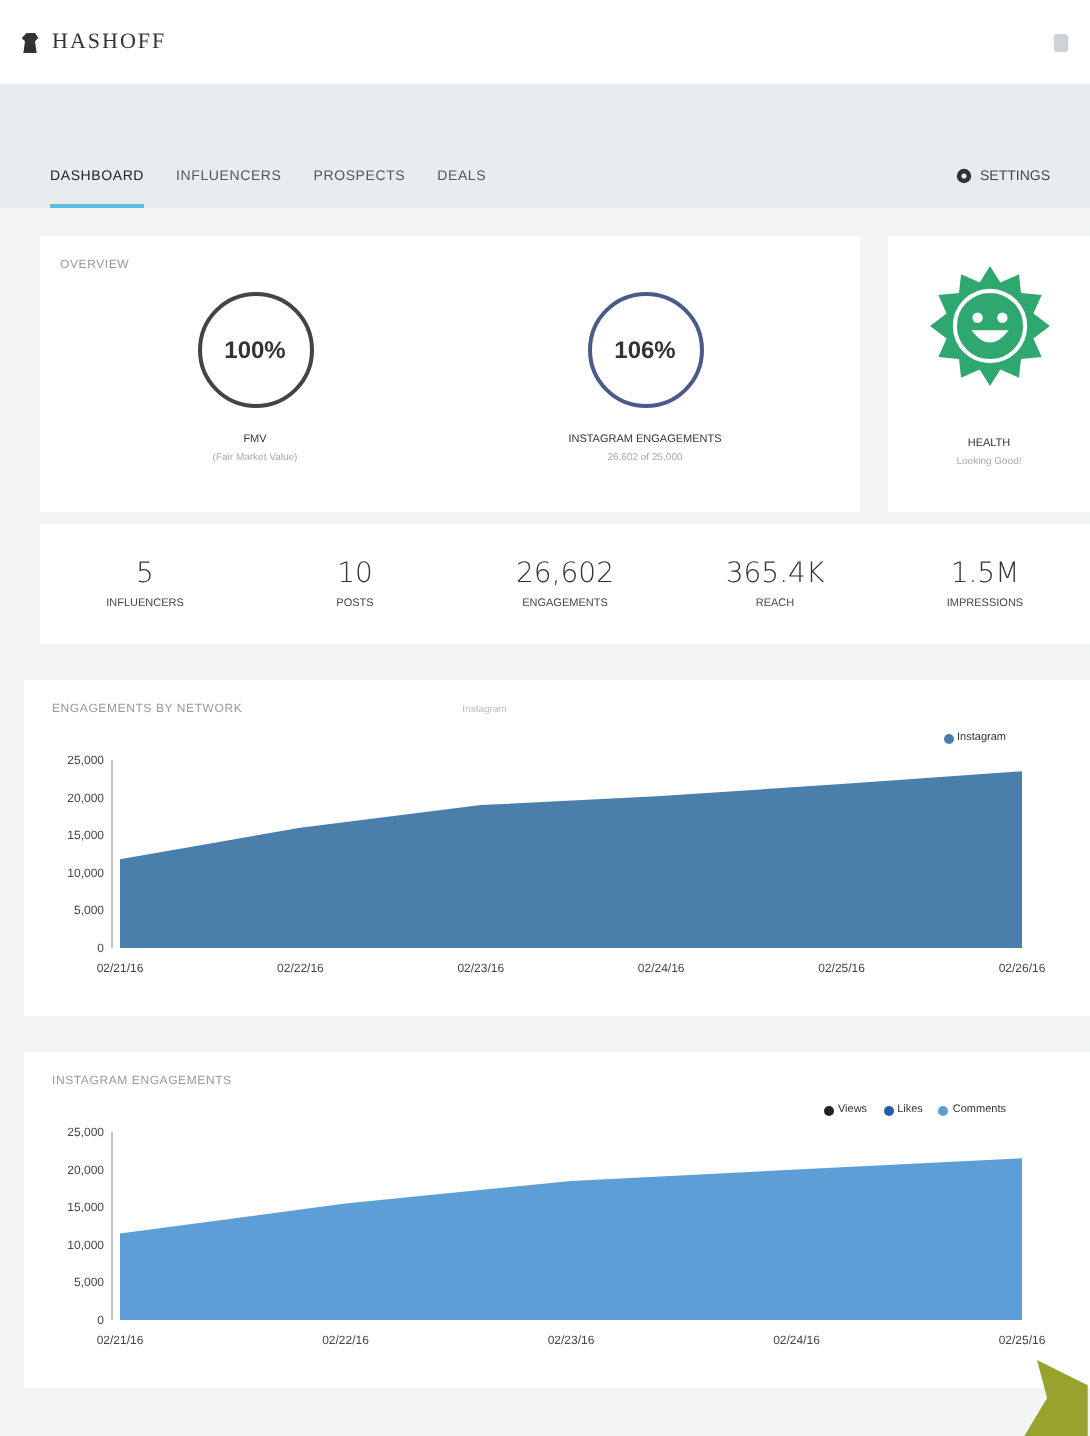  Describe the element at coordinates (985, 574) in the screenshot. I see `stat-value: 1.5M` at that location.